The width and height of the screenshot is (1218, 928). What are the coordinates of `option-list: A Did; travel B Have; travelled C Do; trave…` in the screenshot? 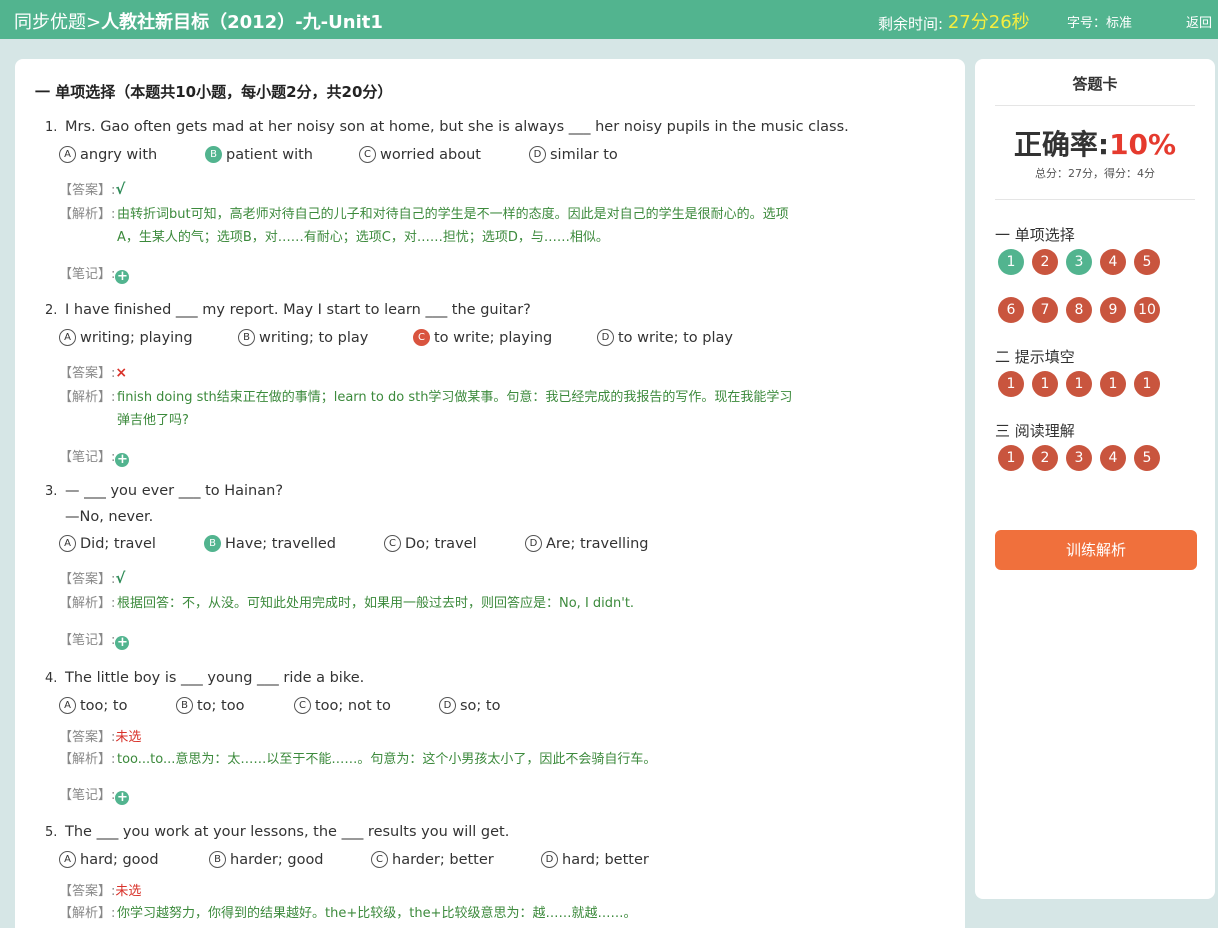 It's located at (485, 547).